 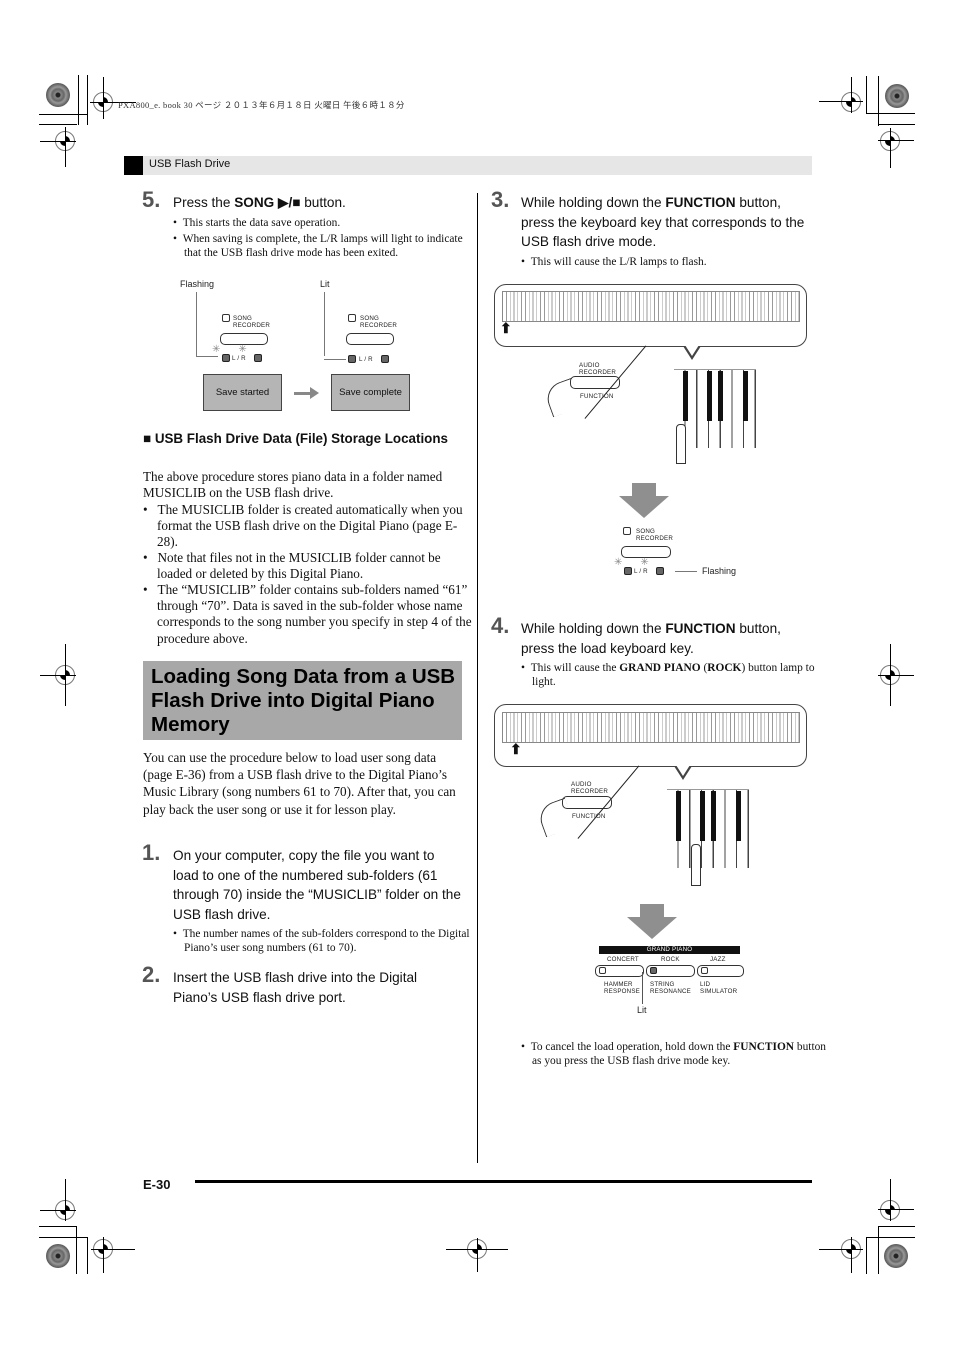 What do you see at coordinates (267, 202) in the screenshot?
I see `song-button-label: SONG ▶/■` at bounding box center [267, 202].